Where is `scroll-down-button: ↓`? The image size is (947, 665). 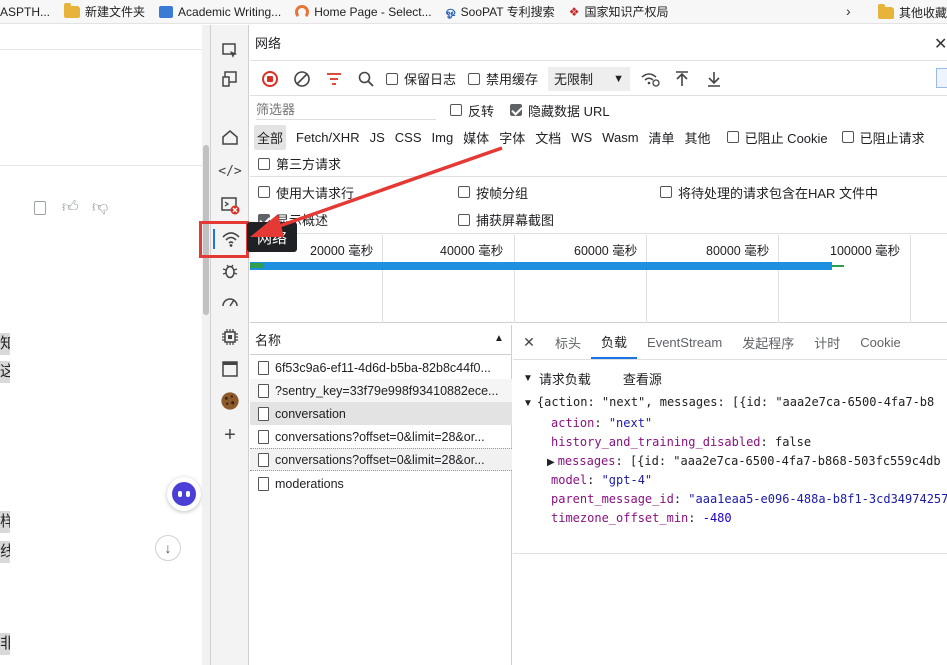 scroll-down-button: ↓ is located at coordinates (168, 548).